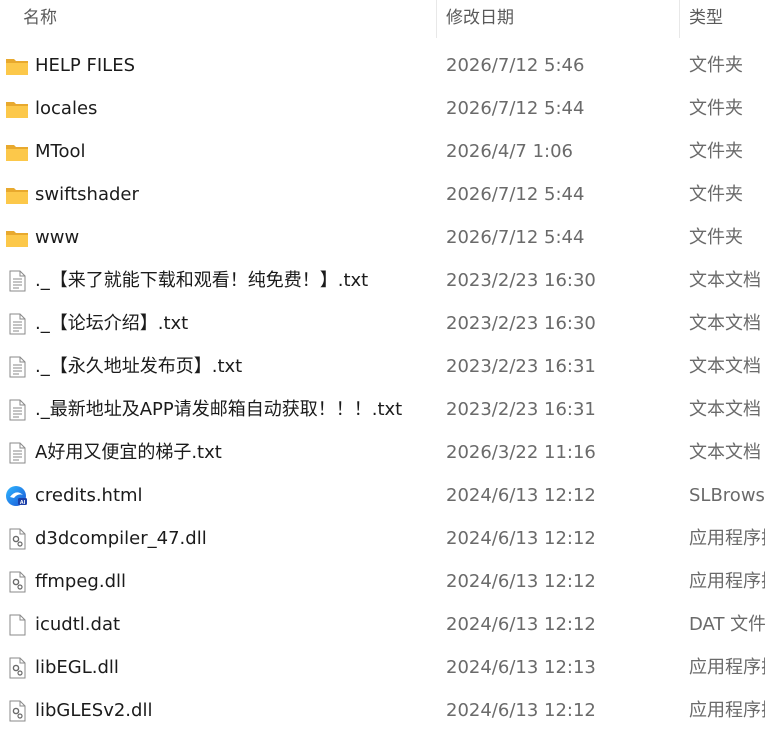 The height and width of the screenshot is (747, 765). I want to click on file-row: AI credits.html 2024/6/13 12:12 SLBrowser, so click(382, 495).